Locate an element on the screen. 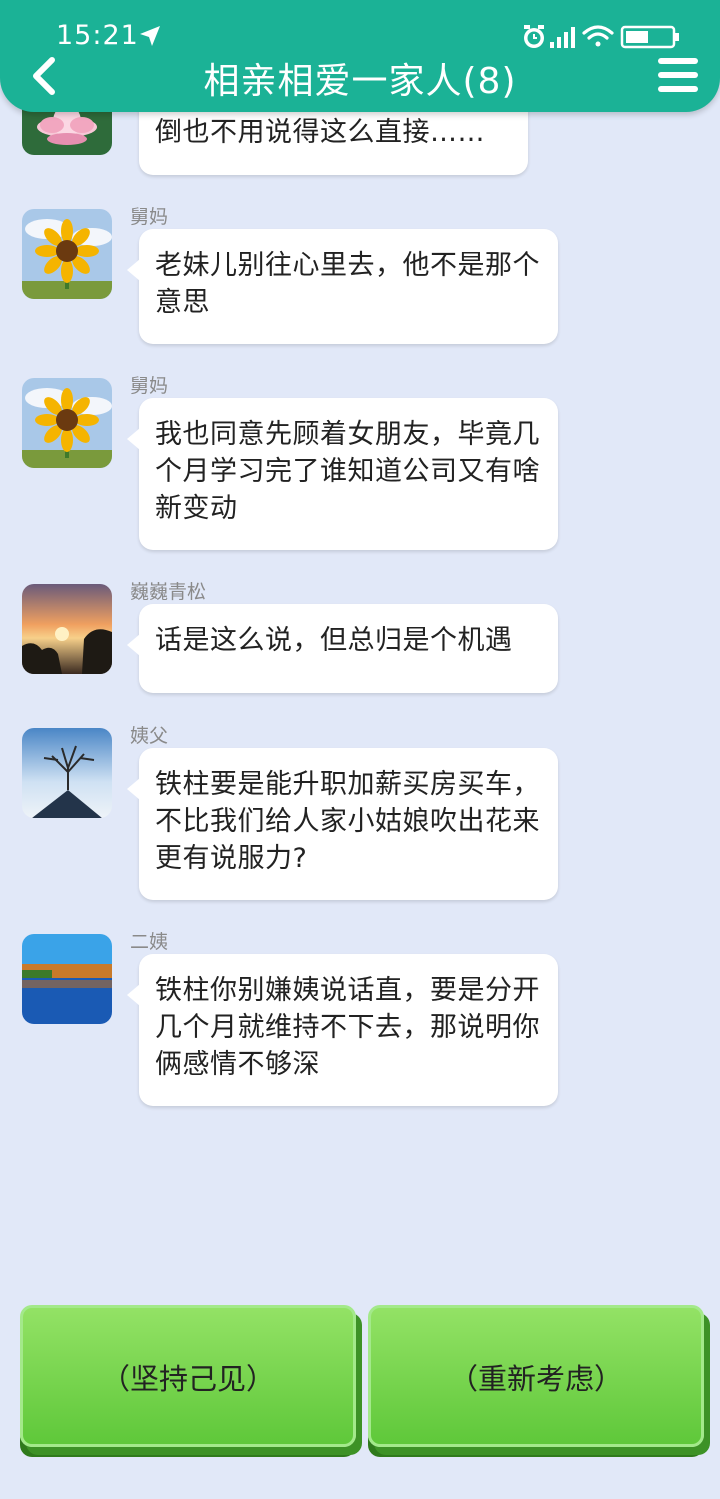  message-bubble: 铁柱你别嫌姨说话直，要是分开几个月就维持不下去，那说明你俩感情不够深 is located at coordinates (342, 1030).